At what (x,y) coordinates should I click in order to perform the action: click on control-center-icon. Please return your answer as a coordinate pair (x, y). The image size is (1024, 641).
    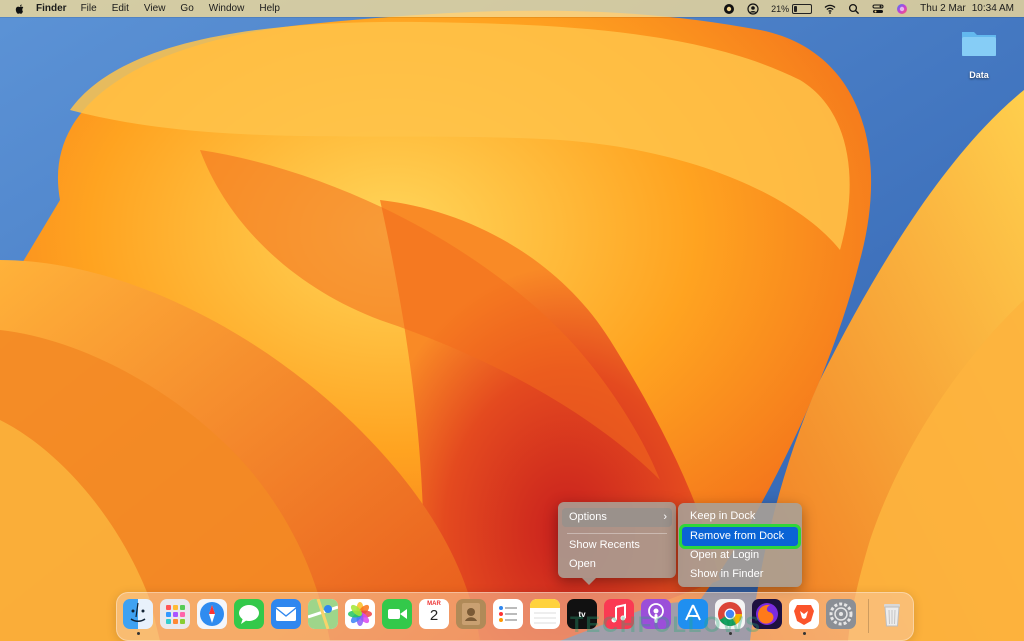
    Looking at the image, I should click on (878, 9).